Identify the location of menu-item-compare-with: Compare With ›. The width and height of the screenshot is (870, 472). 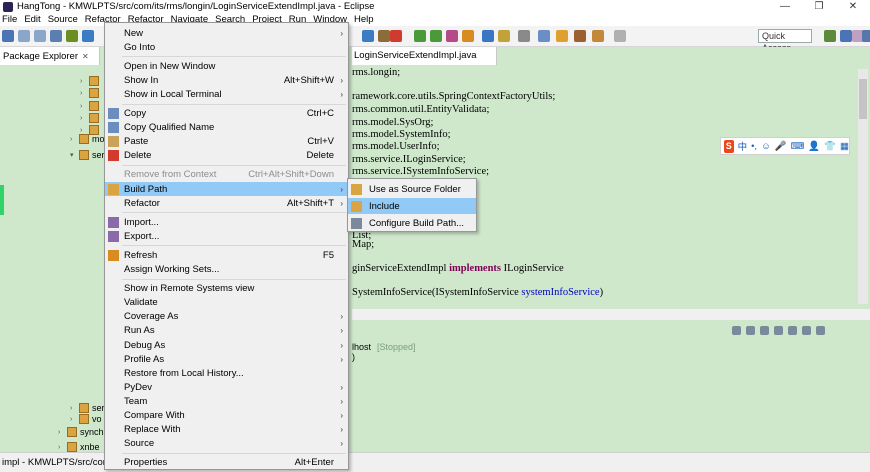
(226, 416).